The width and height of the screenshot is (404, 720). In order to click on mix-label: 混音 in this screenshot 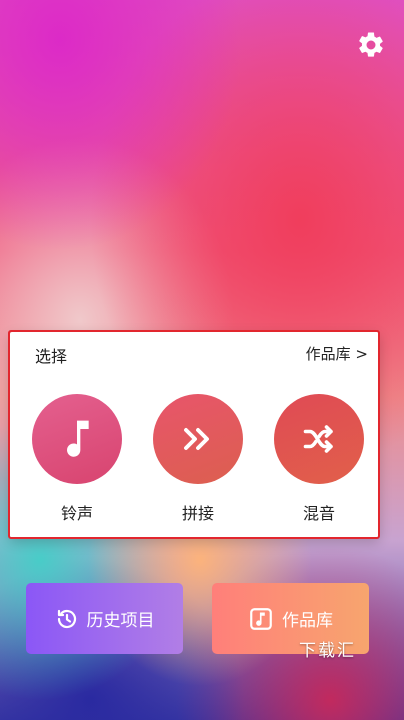, I will do `click(318, 513)`.